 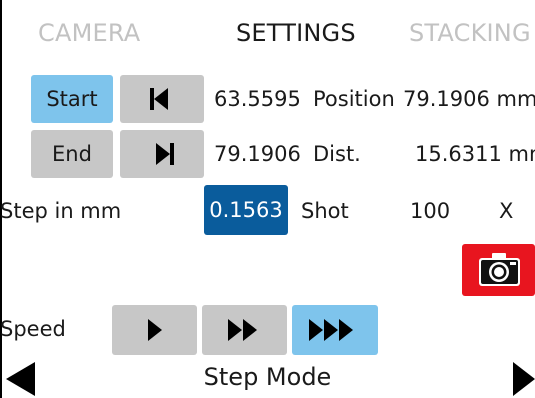 I want to click on start-button: Start, so click(x=72, y=99).